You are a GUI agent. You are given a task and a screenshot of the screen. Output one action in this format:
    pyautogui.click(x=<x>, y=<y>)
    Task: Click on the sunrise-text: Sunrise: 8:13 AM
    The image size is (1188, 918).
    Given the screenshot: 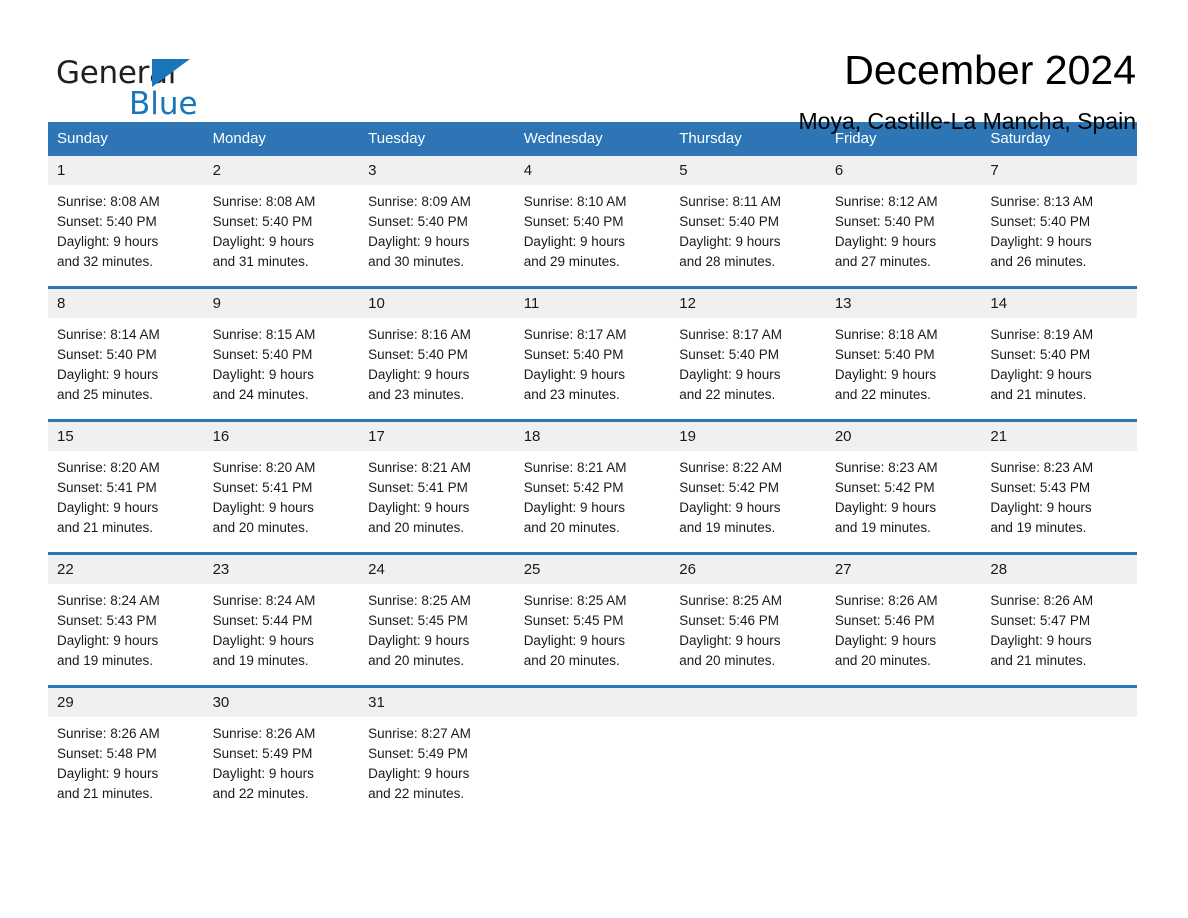 What is the action you would take?
    pyautogui.click(x=1042, y=201)
    